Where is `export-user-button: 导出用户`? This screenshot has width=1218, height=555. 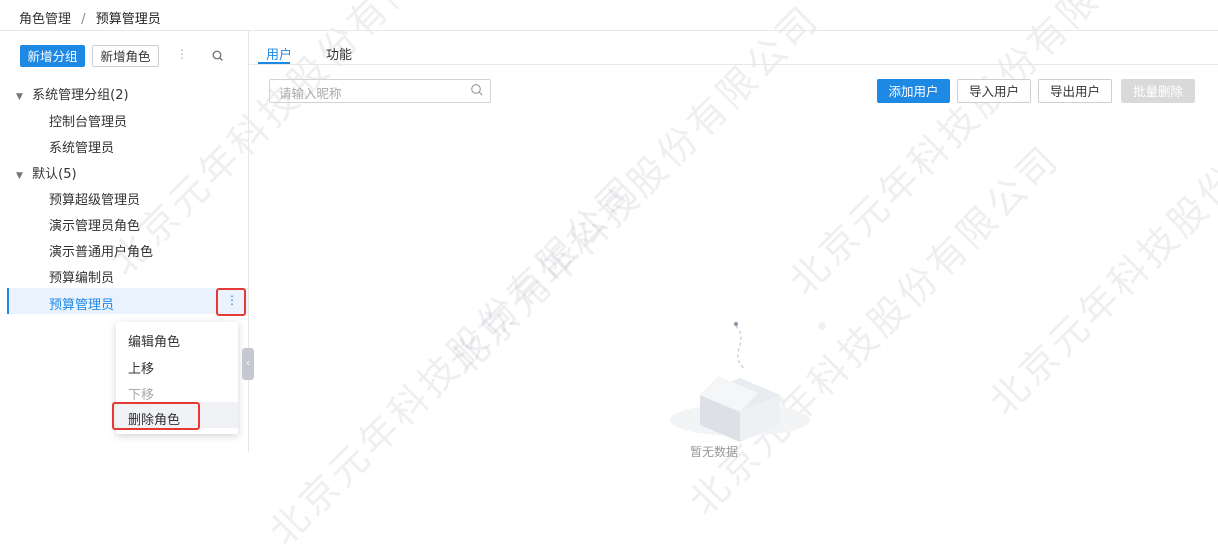 export-user-button: 导出用户 is located at coordinates (1075, 91).